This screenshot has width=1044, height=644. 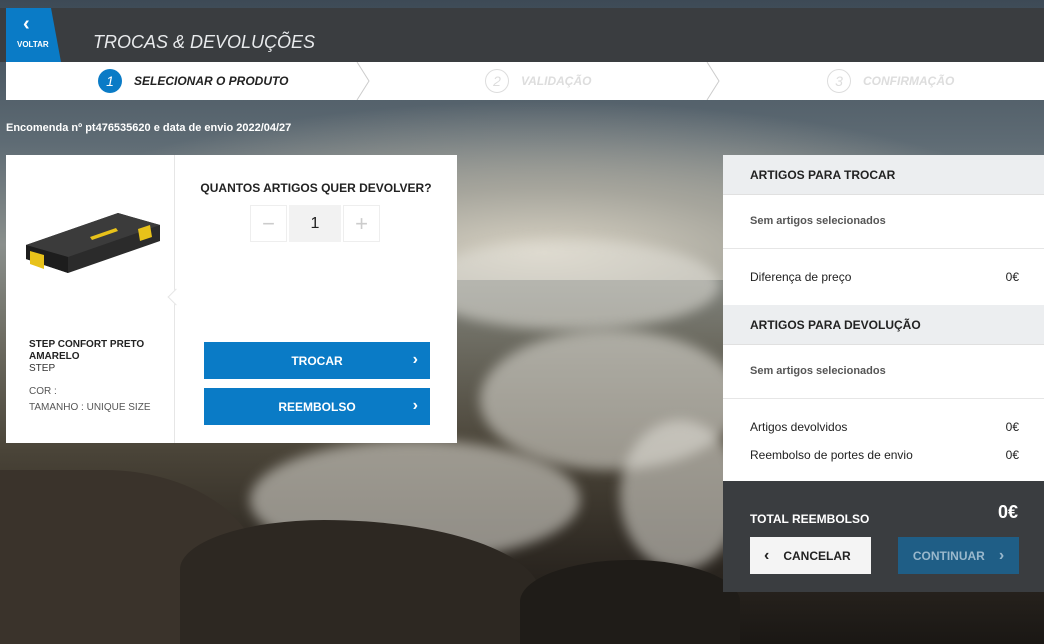 What do you see at coordinates (43, 391) in the screenshot?
I see `product-color: COR :` at bounding box center [43, 391].